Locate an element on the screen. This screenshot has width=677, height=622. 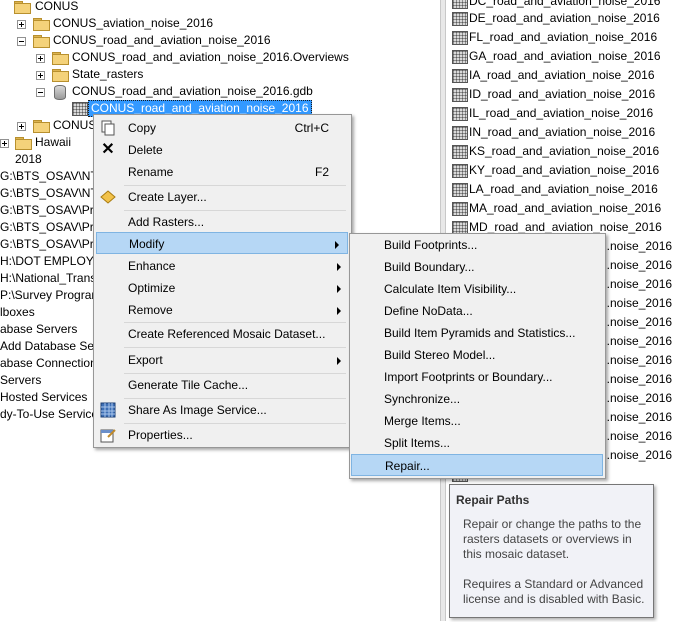
tree-item-folder-connection: P:\Survey Program is located at coordinates (51, 295).